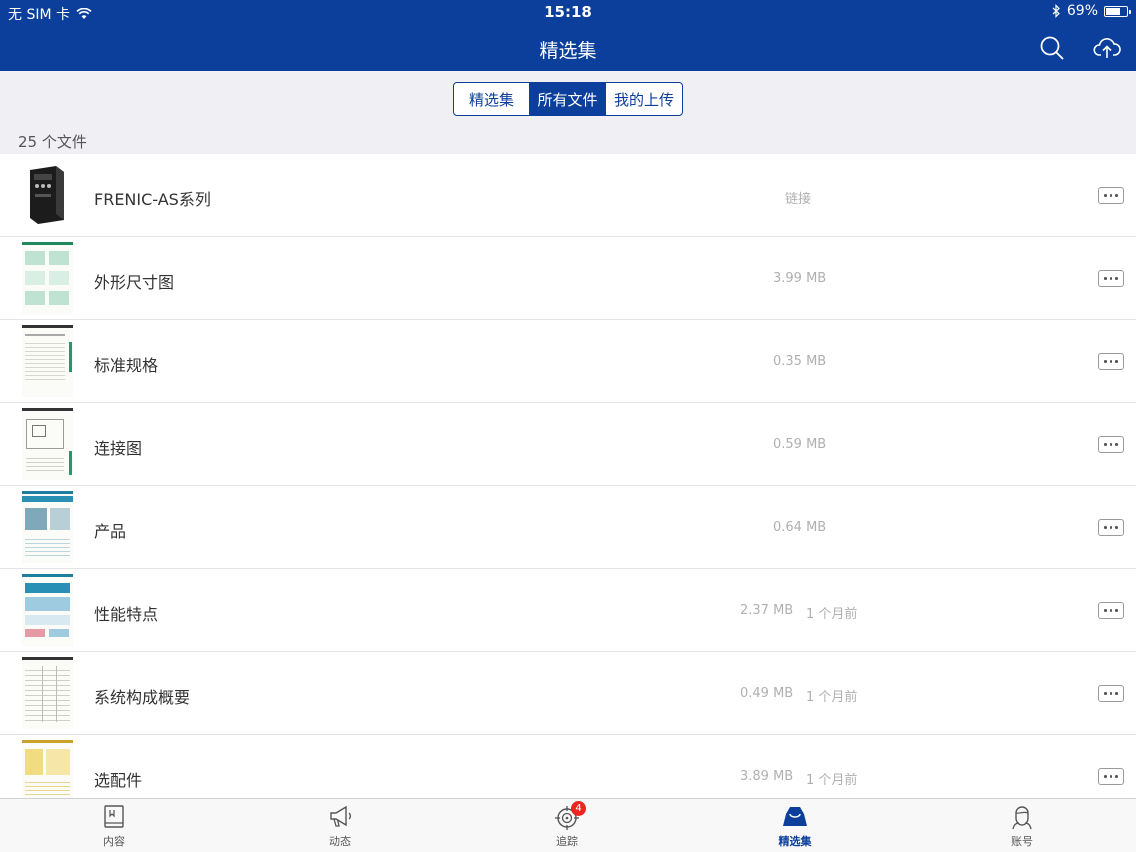 This screenshot has width=1136, height=852. Describe the element at coordinates (798, 199) in the screenshot. I see `file-size: 链接` at that location.